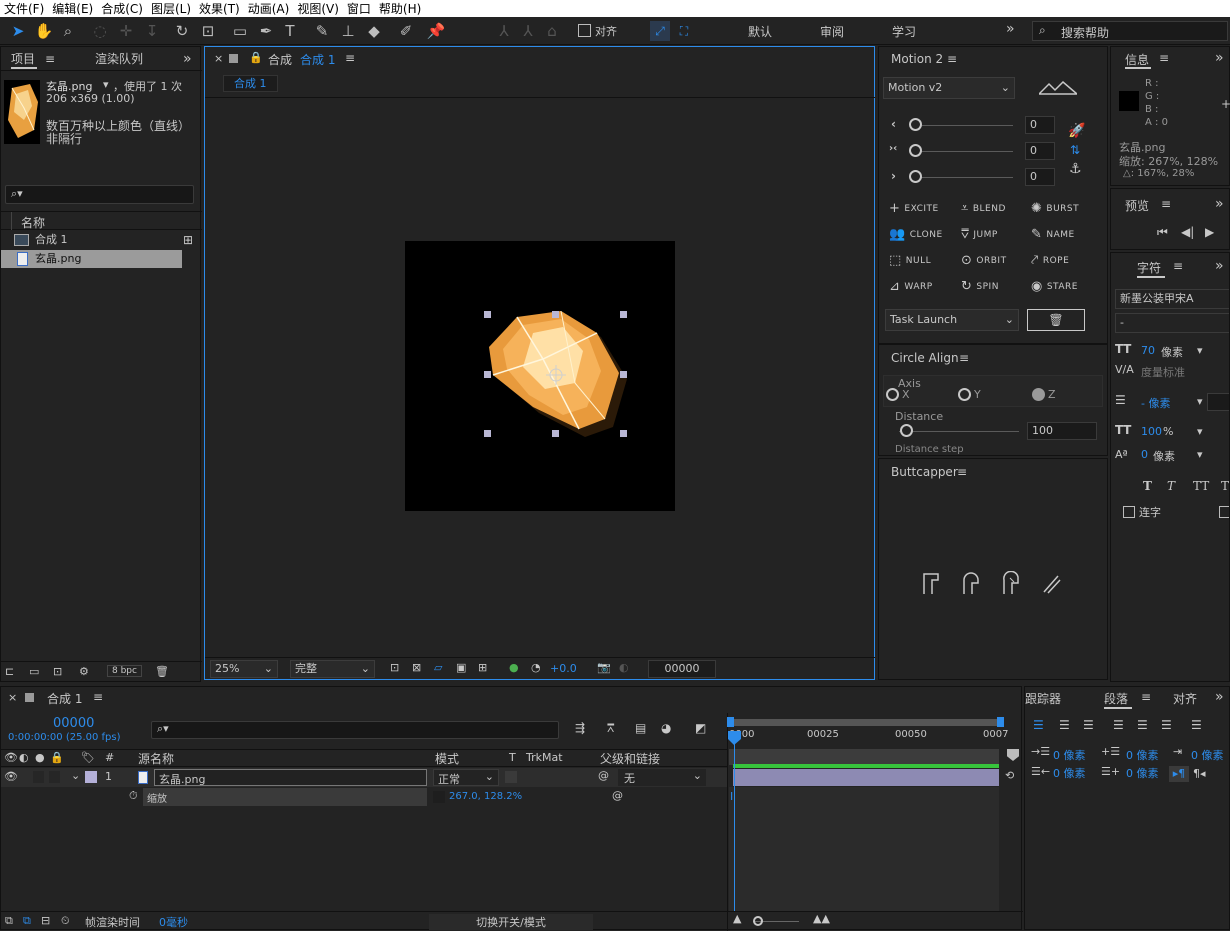 This screenshot has width=1230, height=931. Describe the element at coordinates (617, 795) in the screenshot. I see `expression-pickwhip-icon: @` at that location.